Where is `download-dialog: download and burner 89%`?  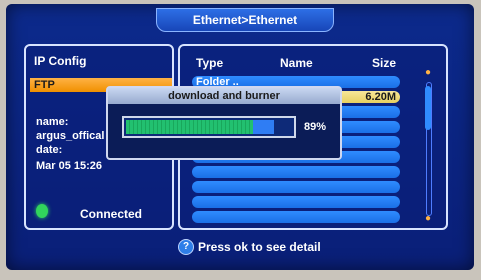 download-dialog: download and burner 89% is located at coordinates (224, 123).